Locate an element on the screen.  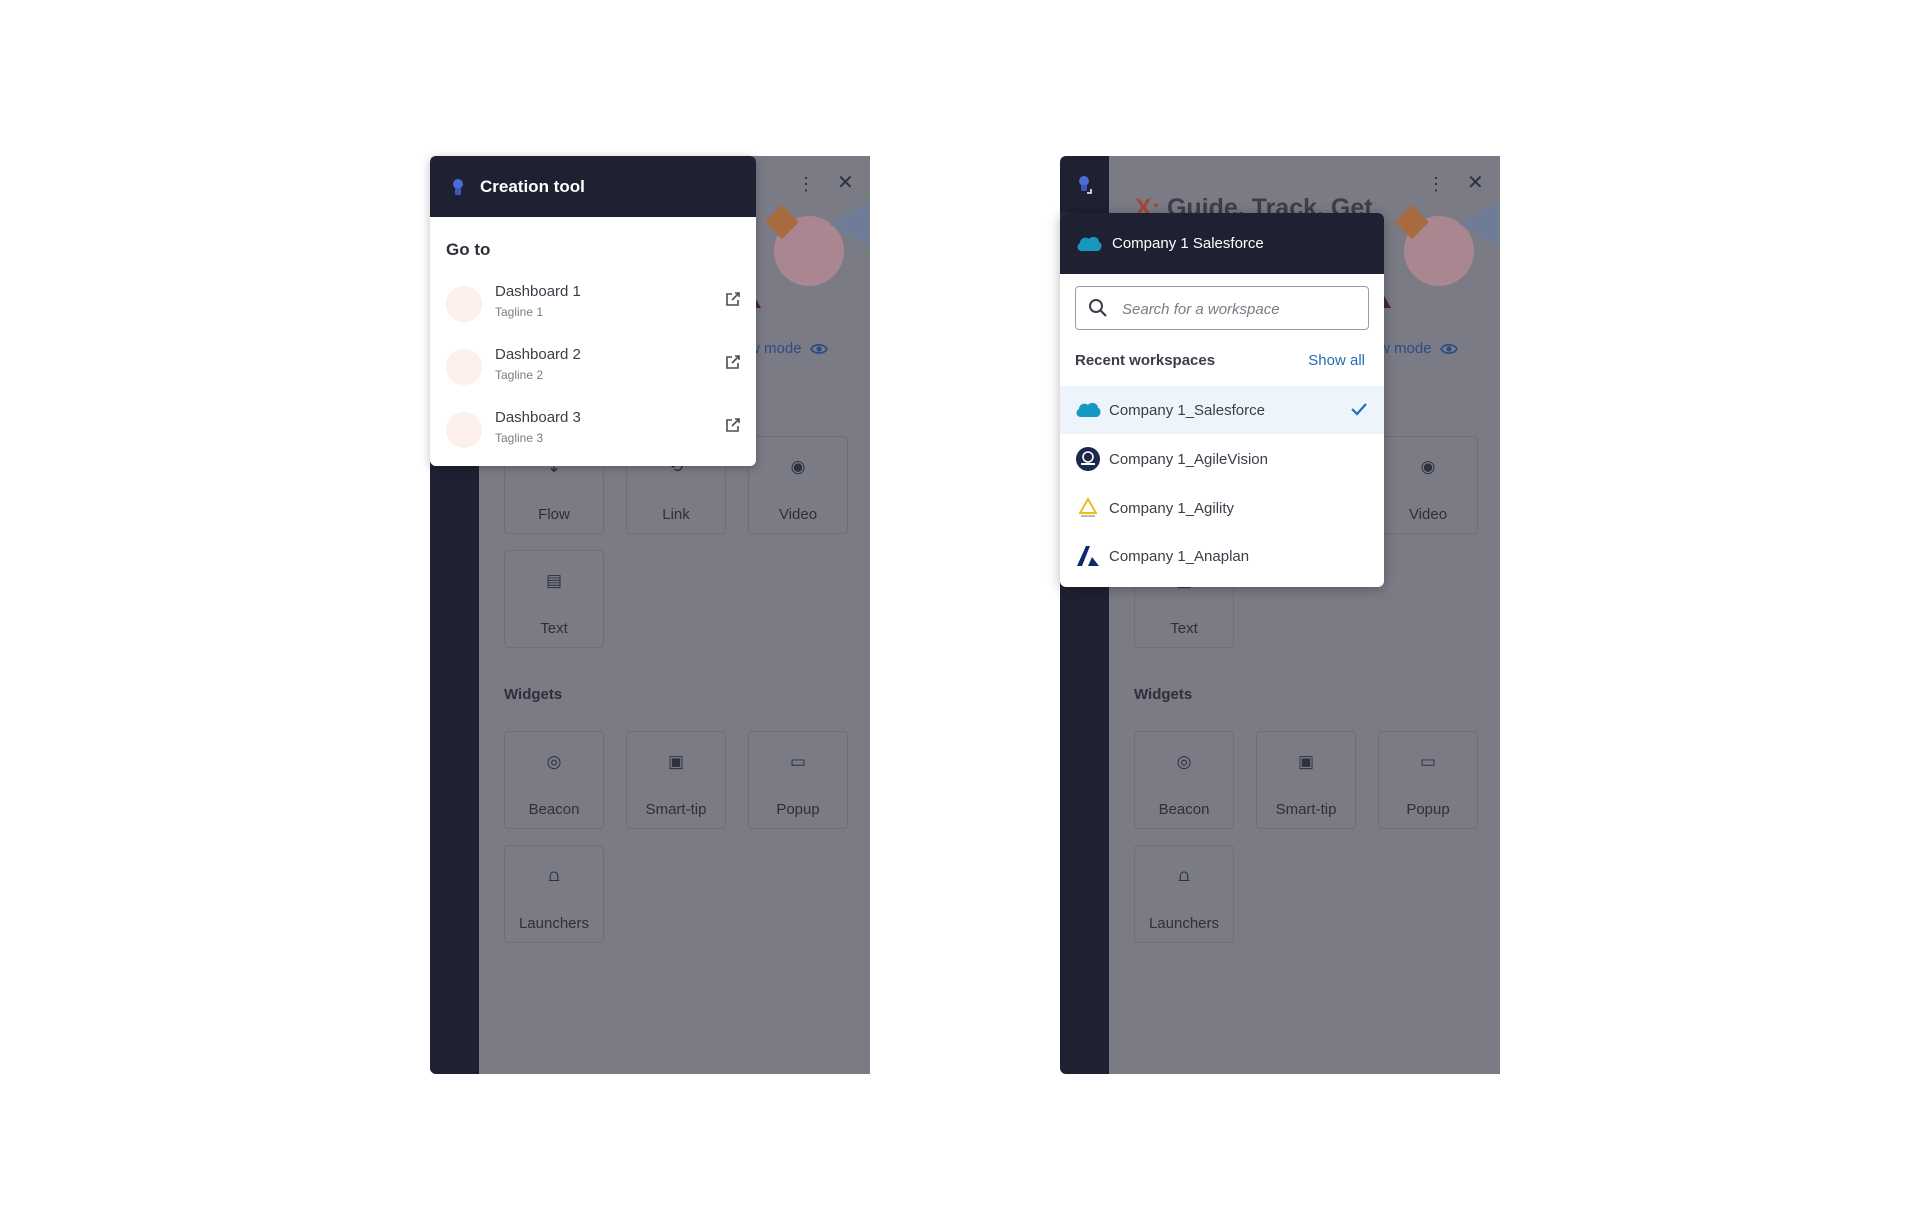
dashboard-item: Dashboard 3 Tagline 3 is located at coordinates (594, 429).